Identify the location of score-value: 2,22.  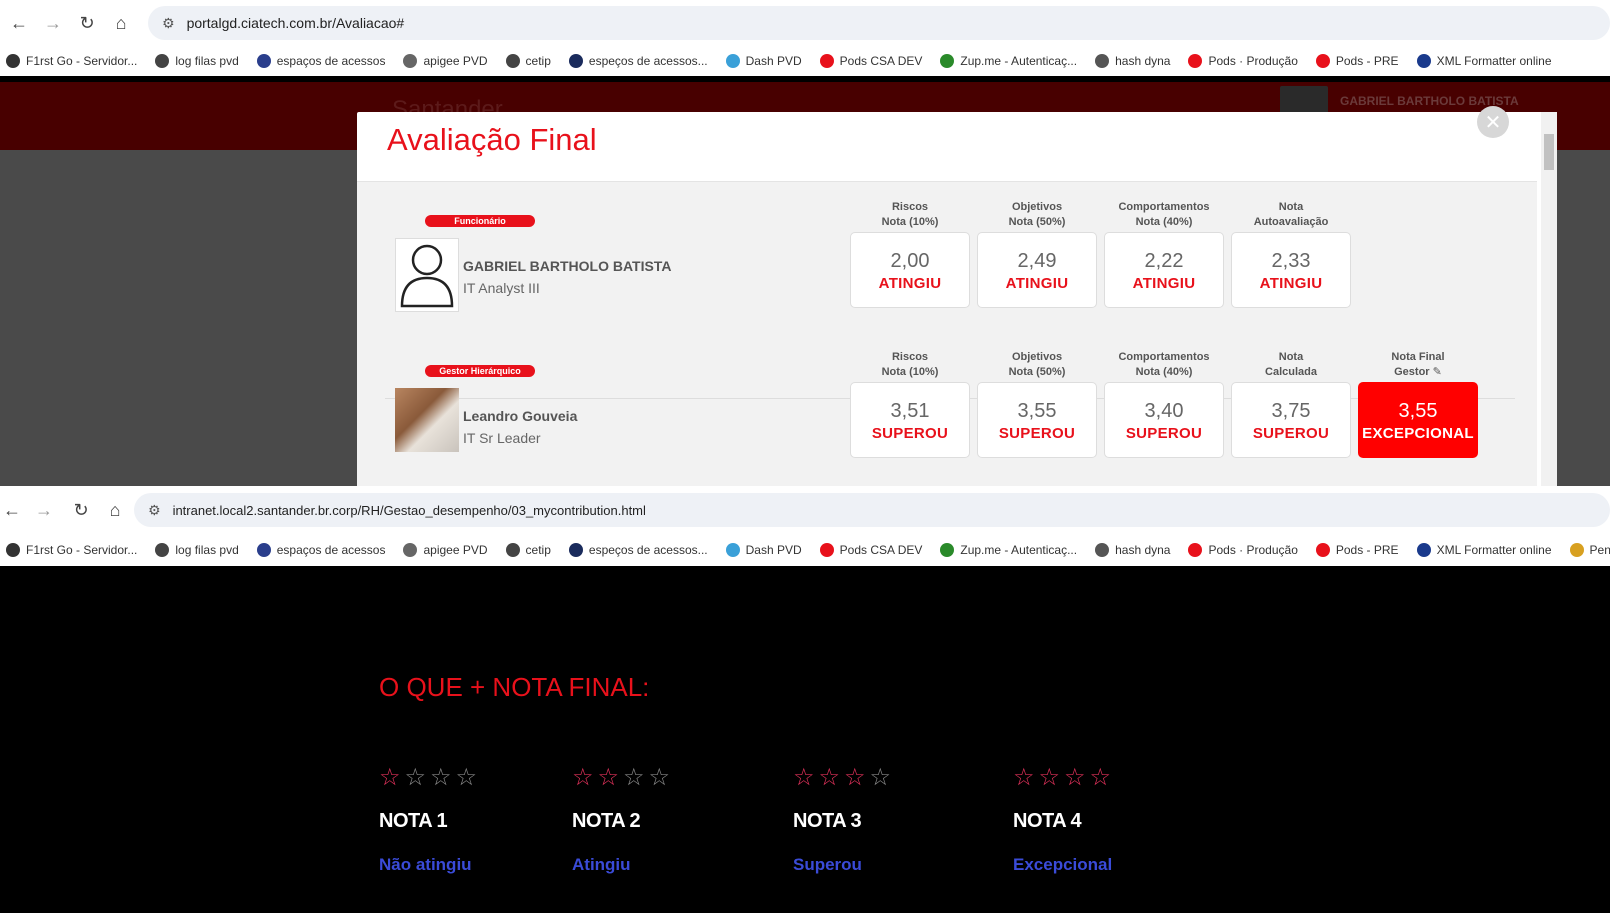
(1164, 261).